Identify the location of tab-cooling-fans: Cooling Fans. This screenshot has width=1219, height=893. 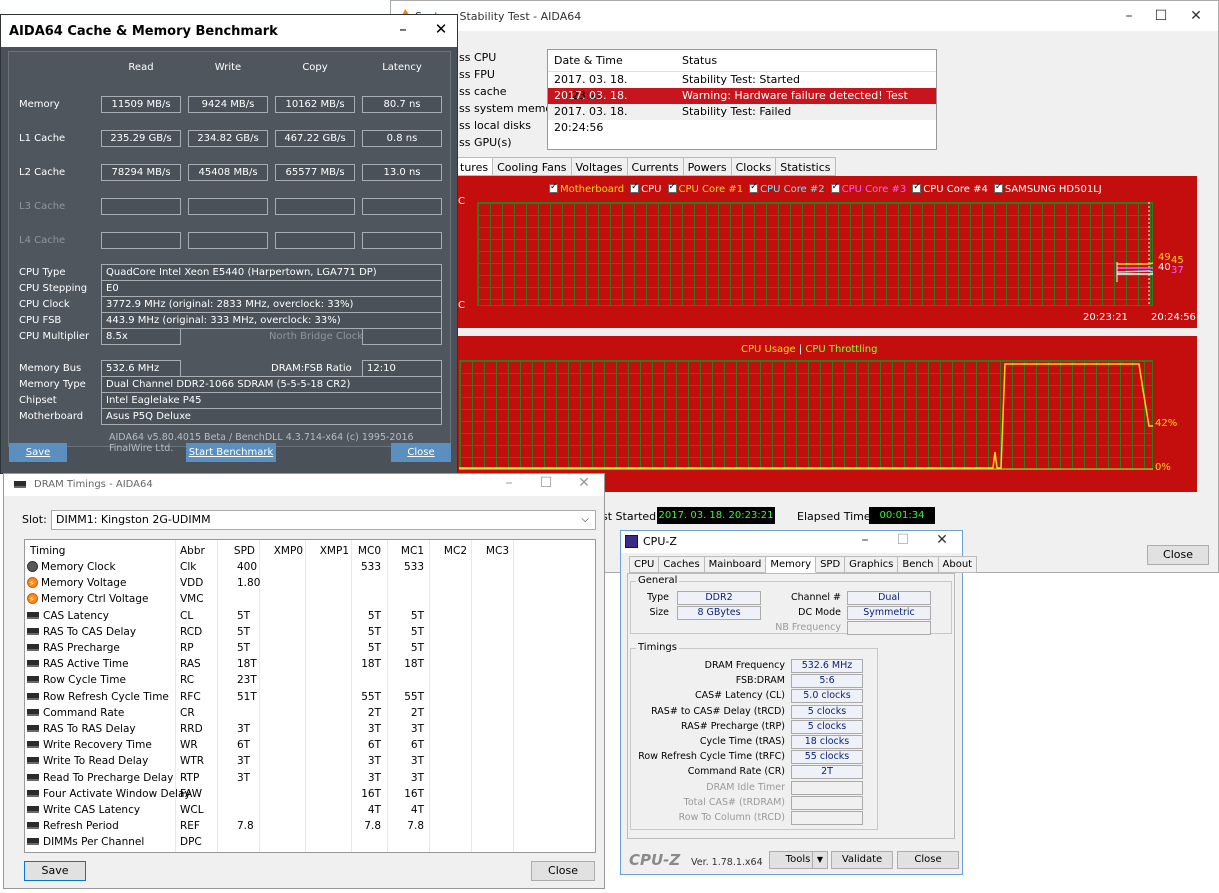
(532, 166).